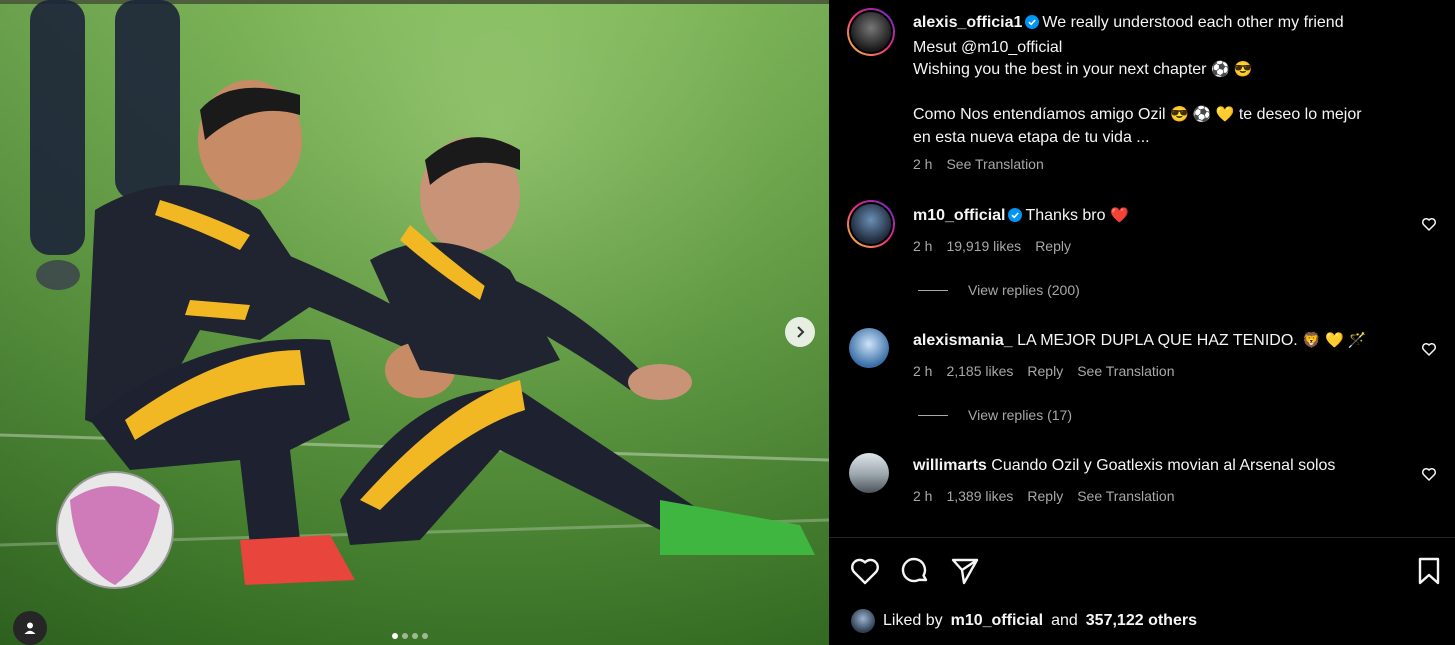 This screenshot has height=645, width=1455. I want to click on comment-icon, so click(914, 570).